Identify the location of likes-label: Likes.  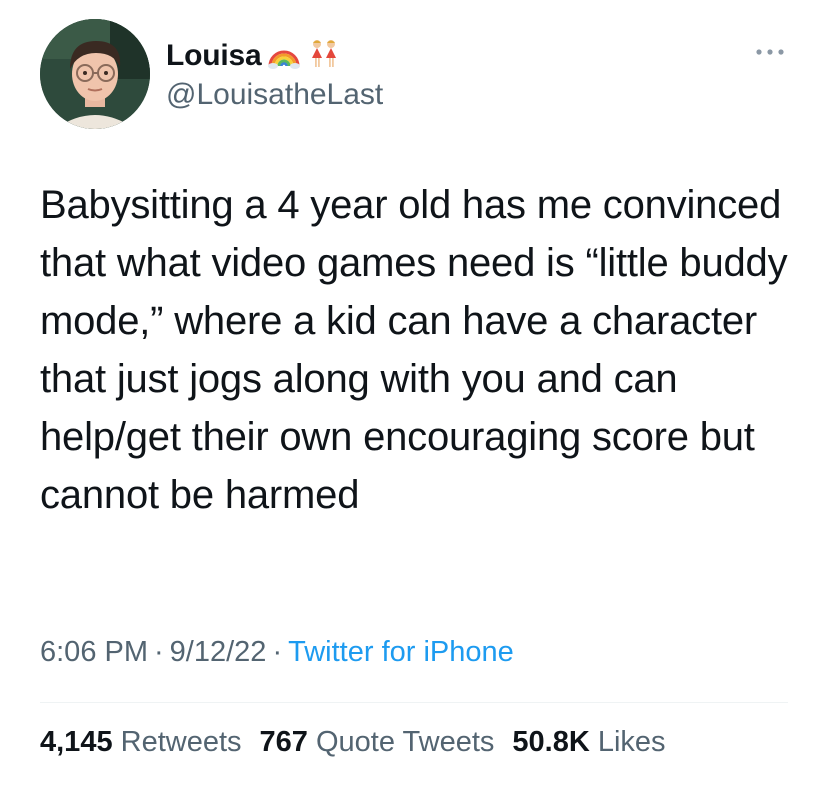
(631, 742).